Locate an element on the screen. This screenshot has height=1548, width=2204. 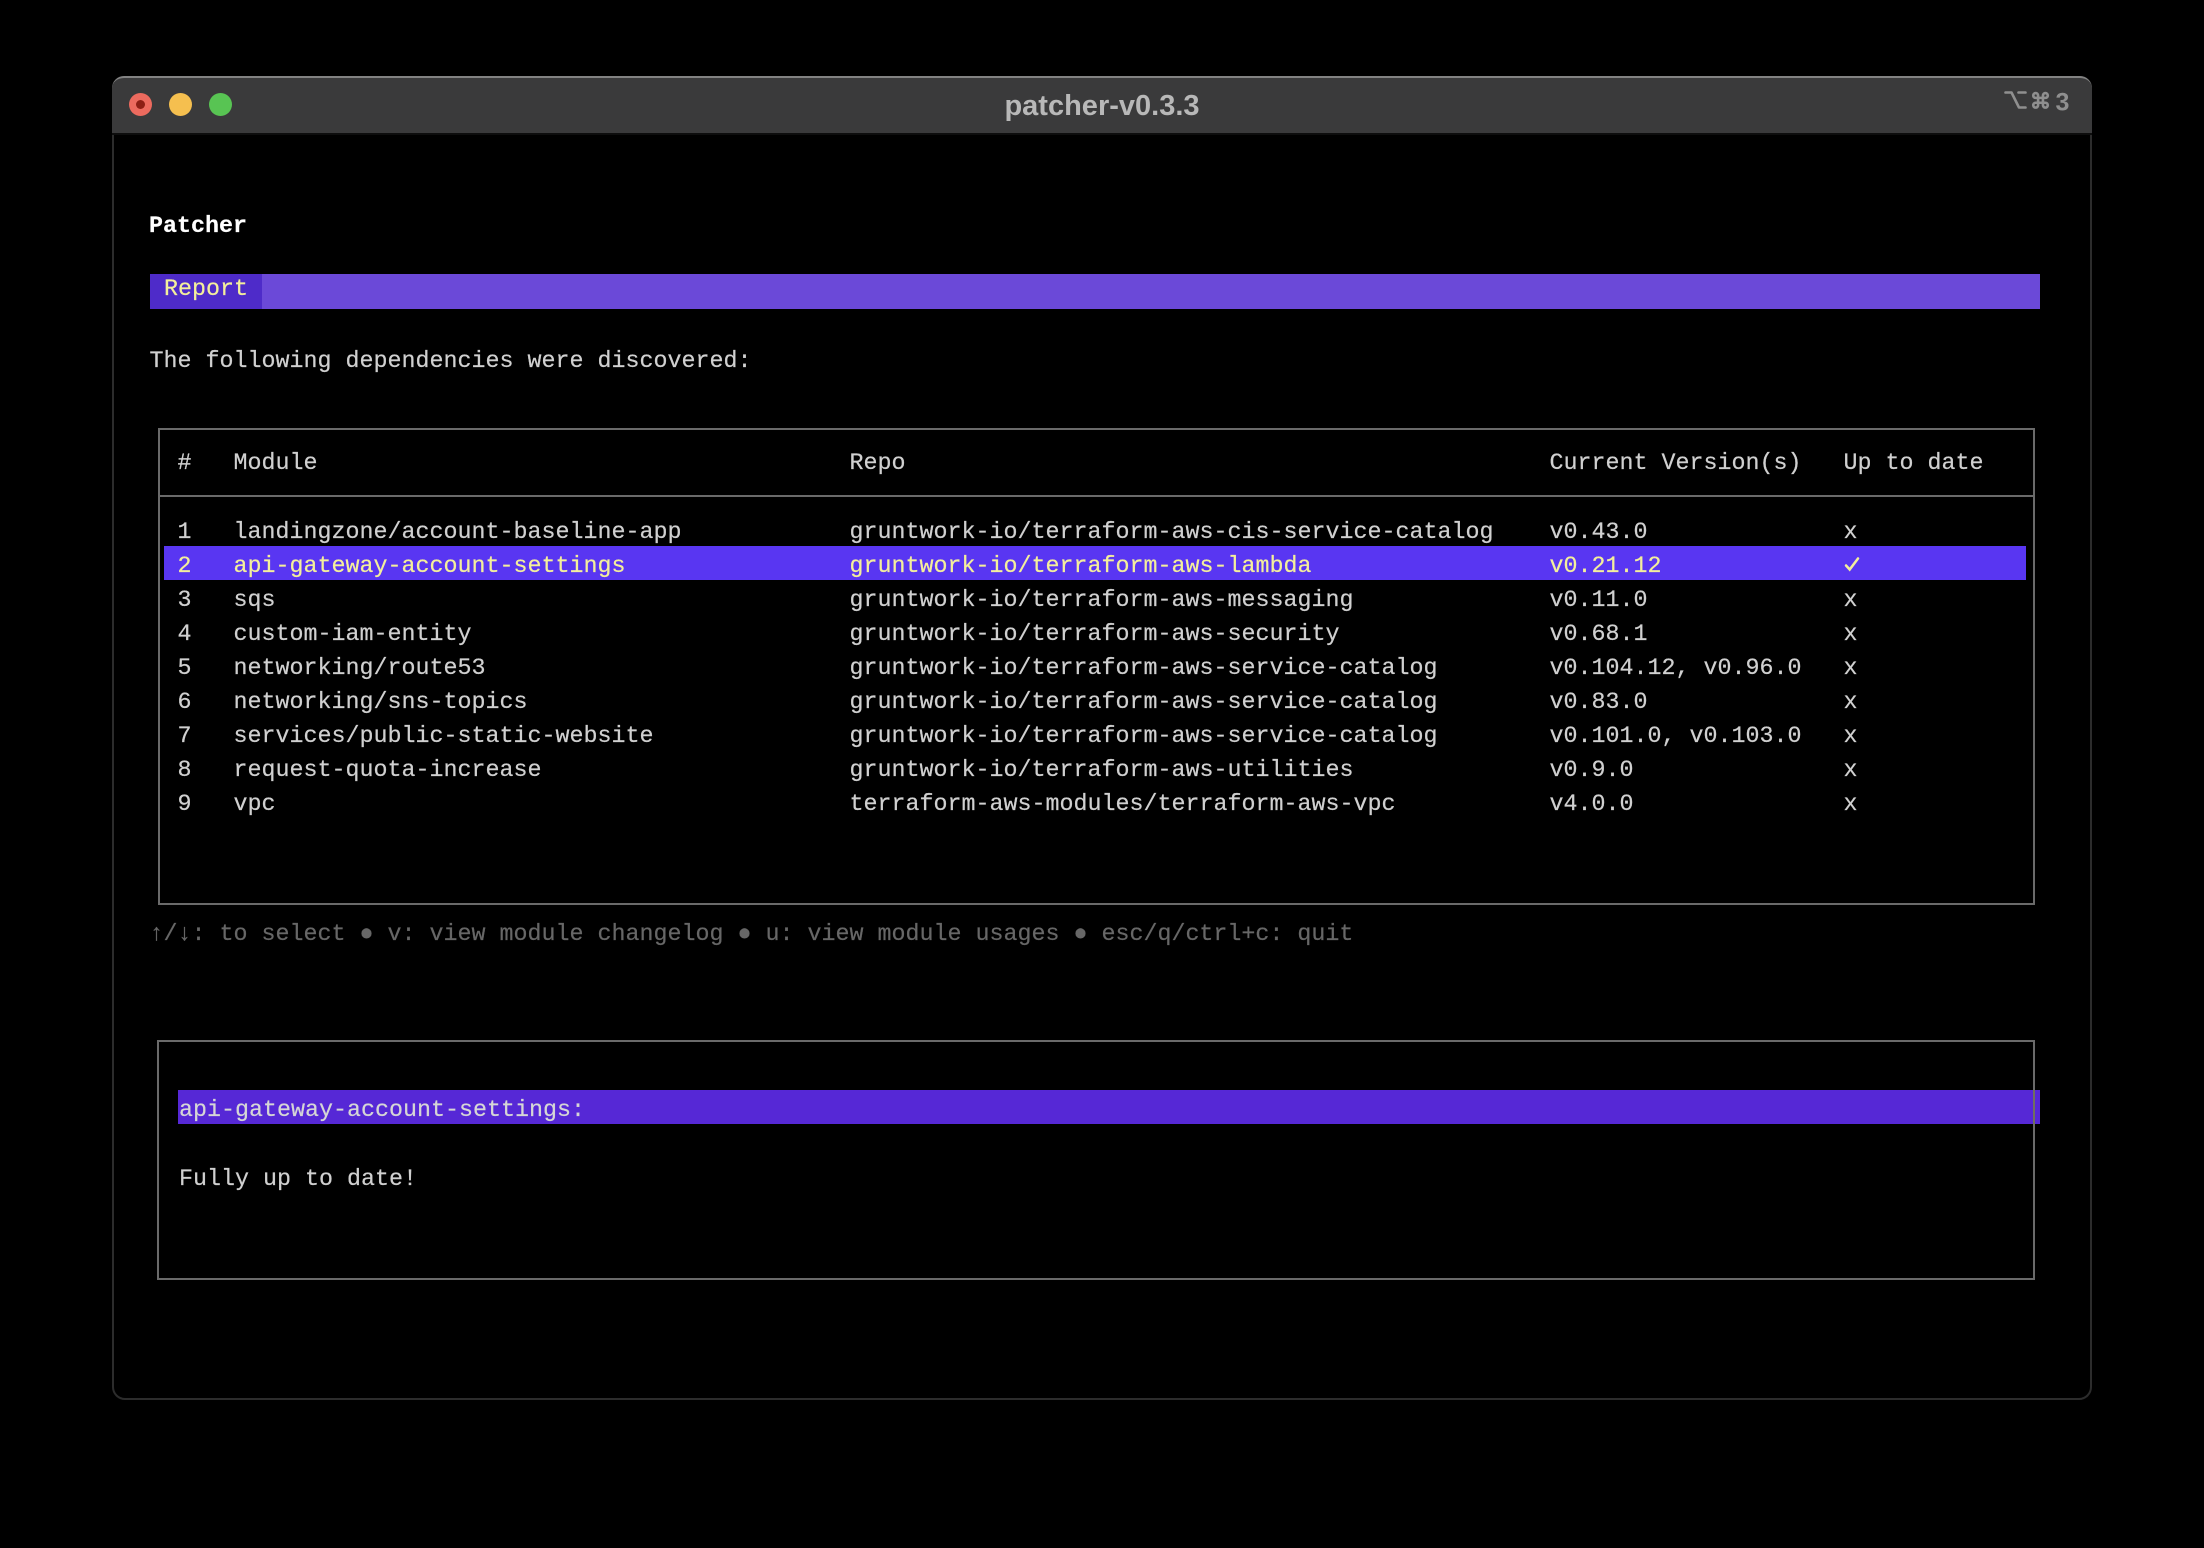
svg-text: 3 is located at coordinates (2063, 103).